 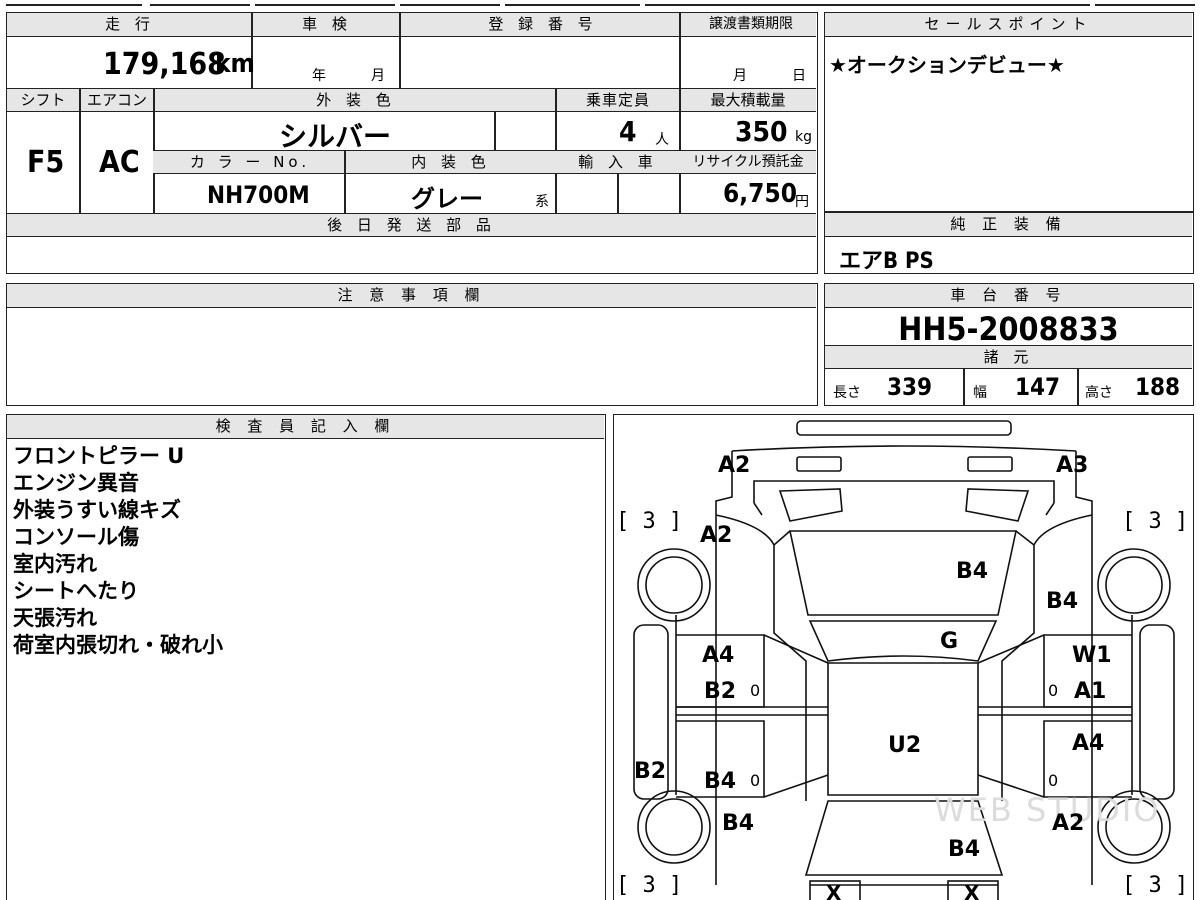 I want to click on interior-color-suffix: 系, so click(x=542, y=202).